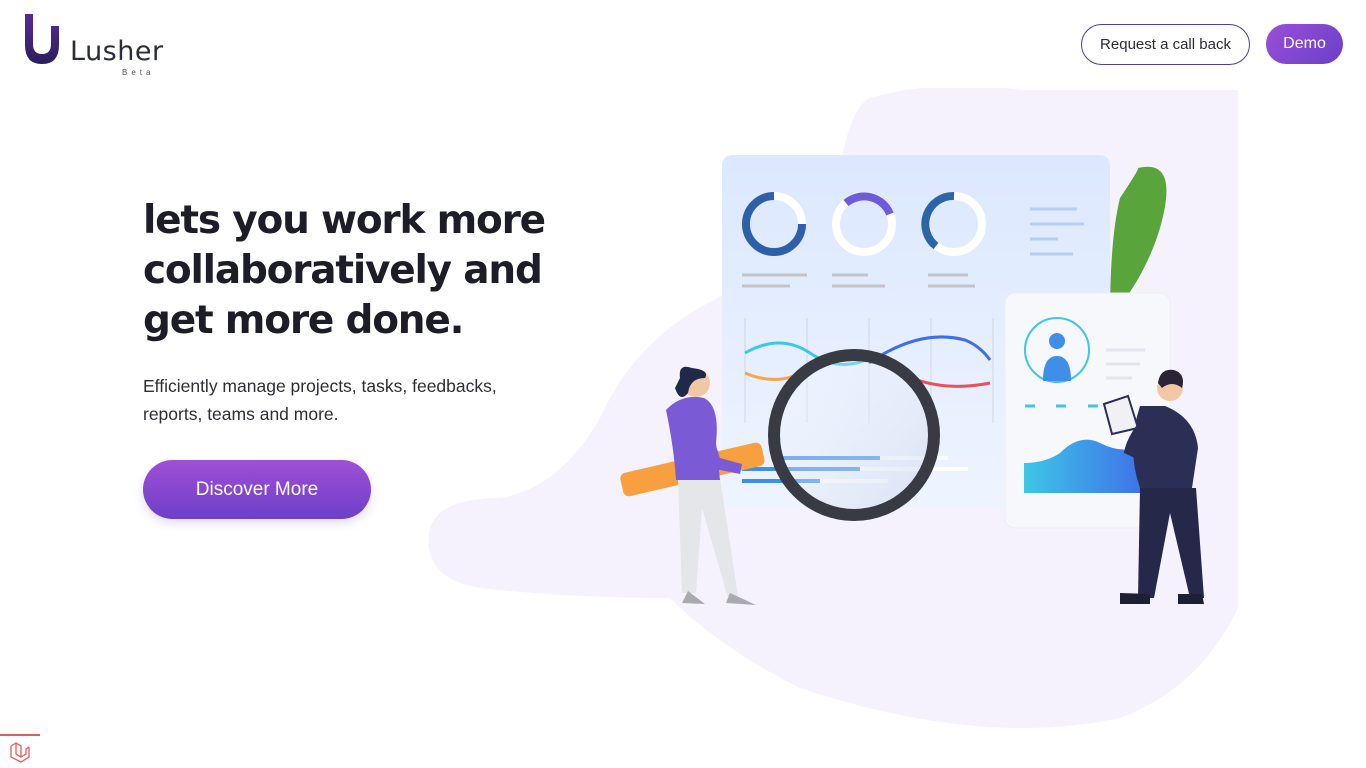 This screenshot has width=1366, height=768. What do you see at coordinates (303, 320) in the screenshot?
I see `headline-line-3: get more done.` at bounding box center [303, 320].